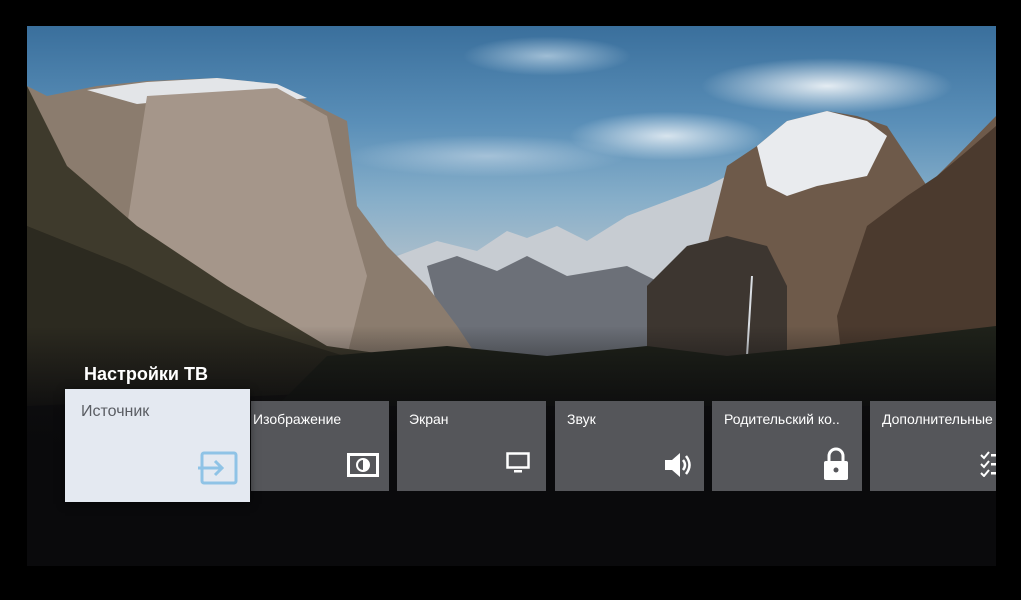 This screenshot has height=600, width=1021. What do you see at coordinates (363, 467) in the screenshot?
I see `picture-icon` at bounding box center [363, 467].